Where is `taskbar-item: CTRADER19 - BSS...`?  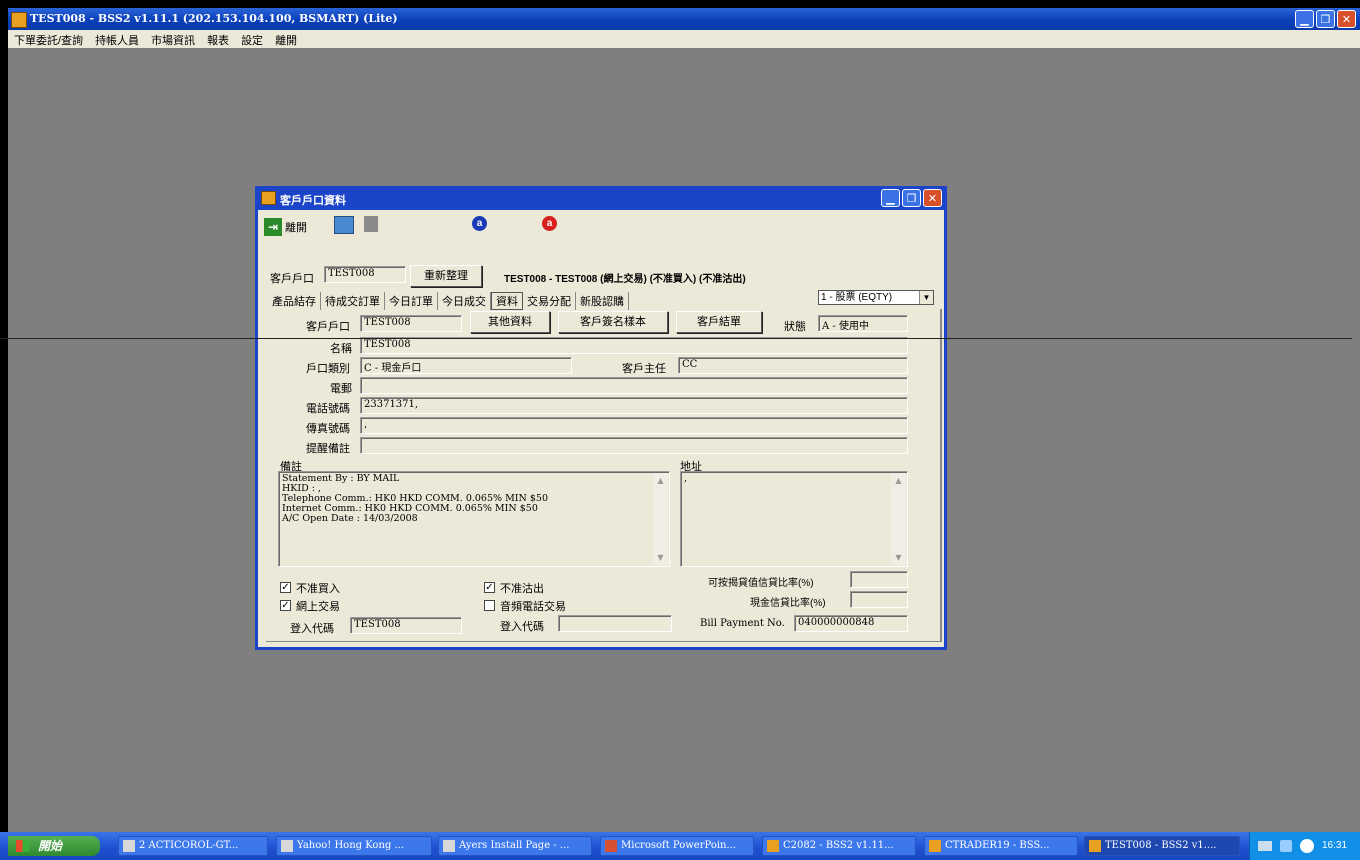 taskbar-item: CTRADER19 - BSS... is located at coordinates (1001, 846).